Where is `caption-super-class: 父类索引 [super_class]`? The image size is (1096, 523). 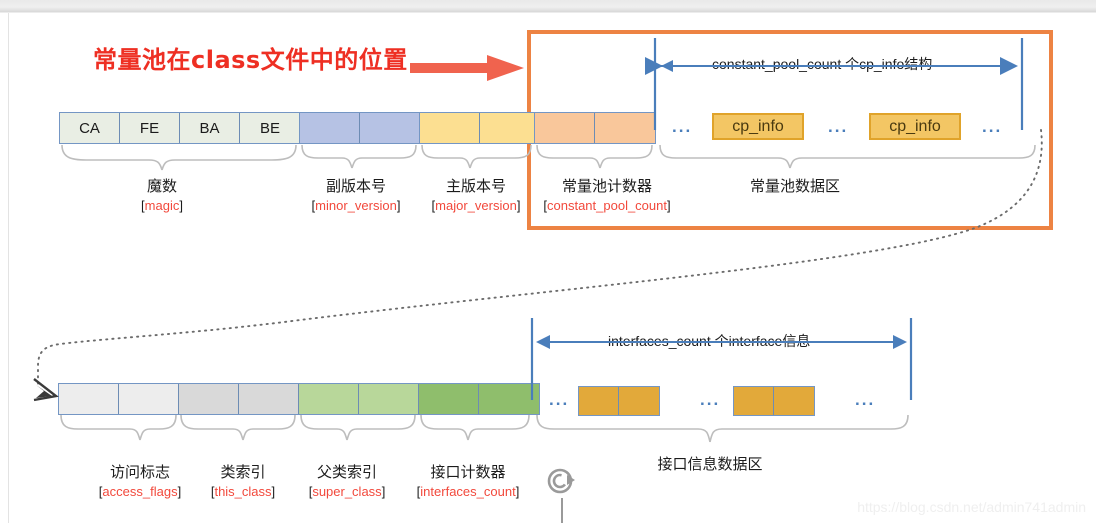 caption-super-class: 父类索引 [super_class] is located at coordinates (347, 480).